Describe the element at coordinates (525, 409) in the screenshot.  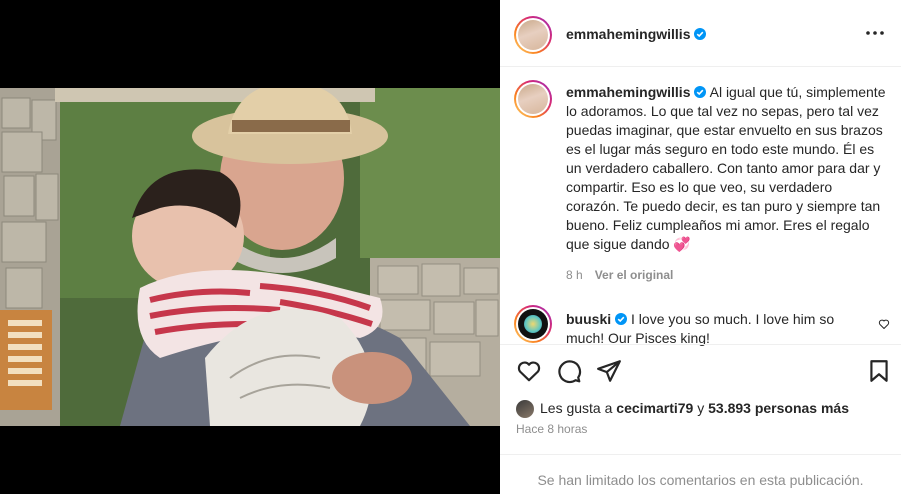
I see `liker-avatar` at that location.